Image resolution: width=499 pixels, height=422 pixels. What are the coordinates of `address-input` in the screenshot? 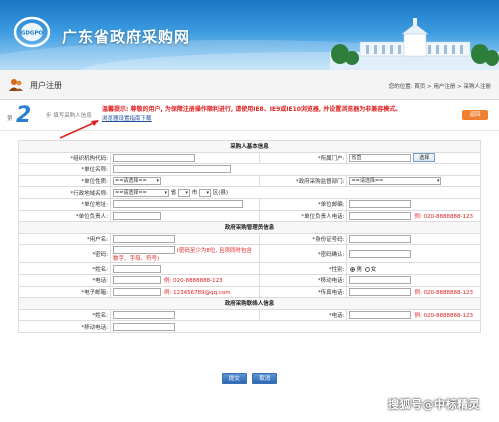 It's located at (178, 204).